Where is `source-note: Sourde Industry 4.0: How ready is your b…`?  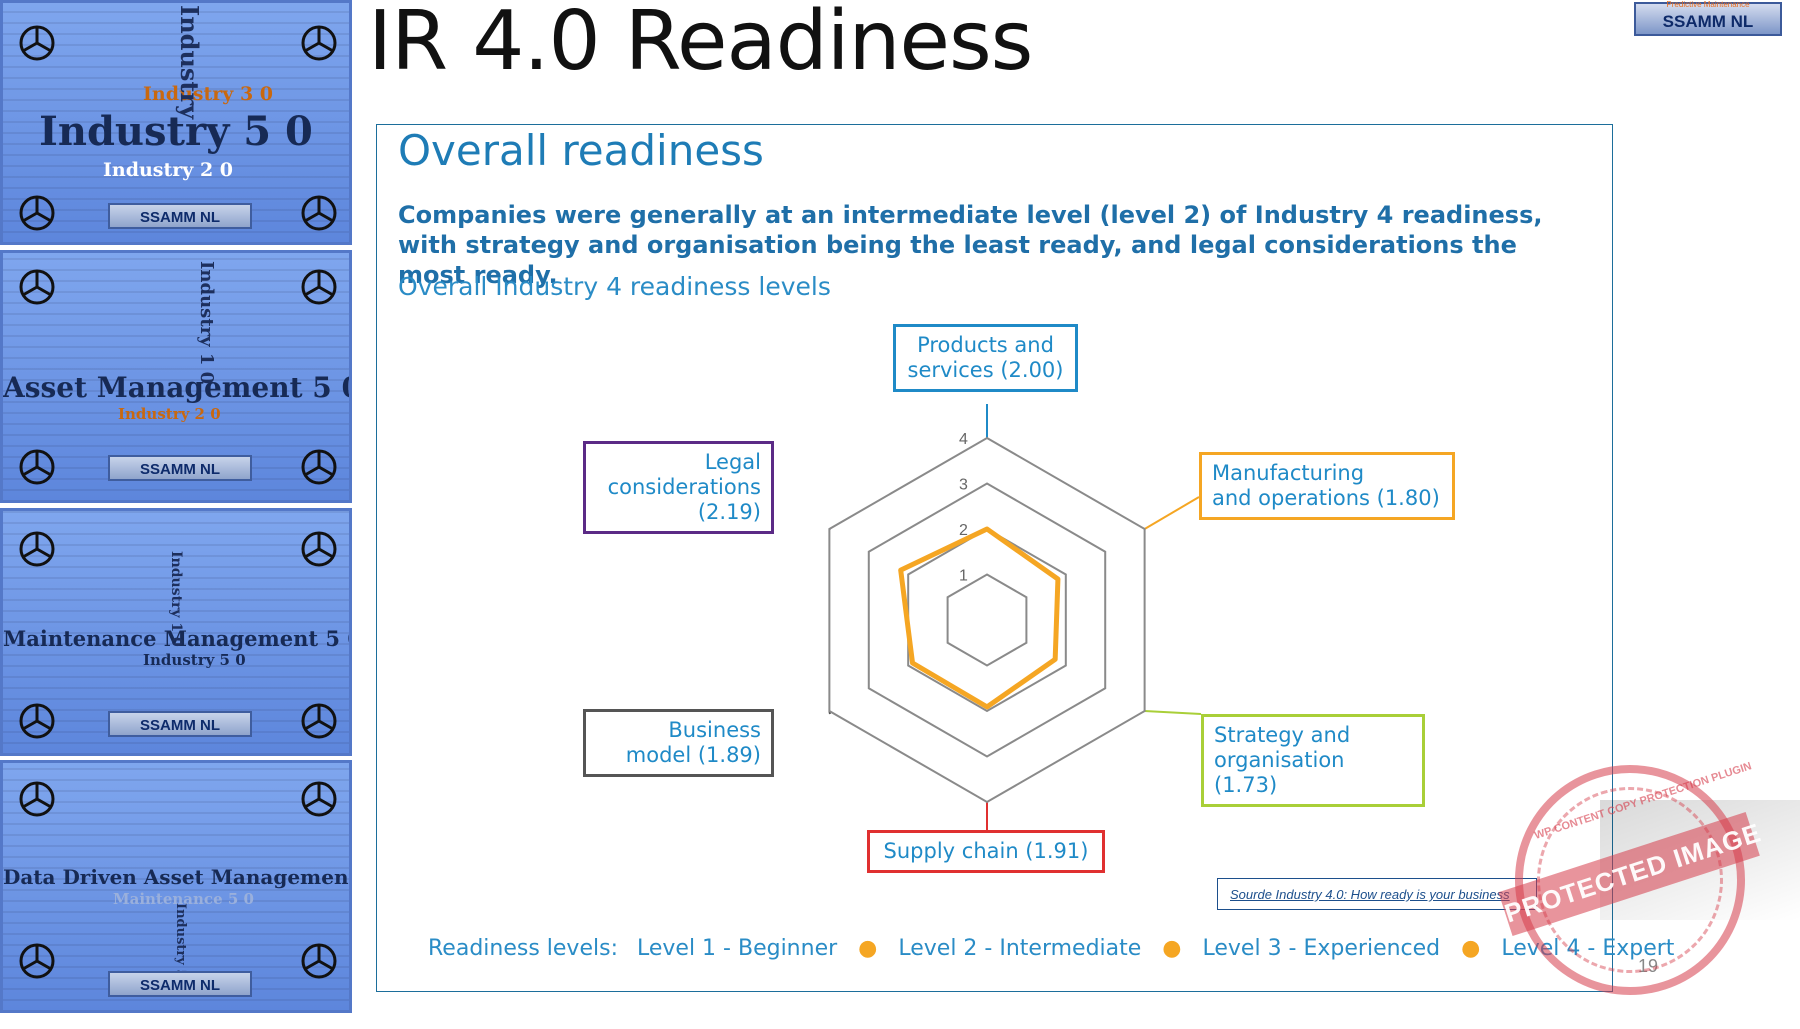 source-note: Sourde Industry 4.0: How ready is your b… is located at coordinates (1377, 894).